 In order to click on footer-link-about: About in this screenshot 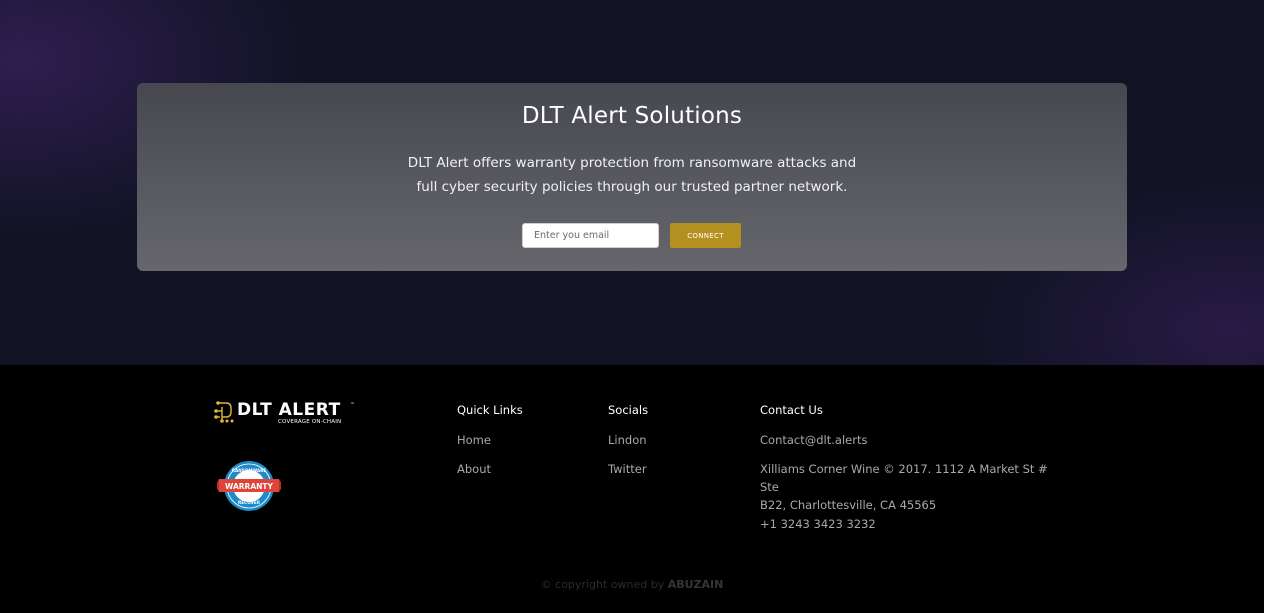, I will do `click(474, 469)`.